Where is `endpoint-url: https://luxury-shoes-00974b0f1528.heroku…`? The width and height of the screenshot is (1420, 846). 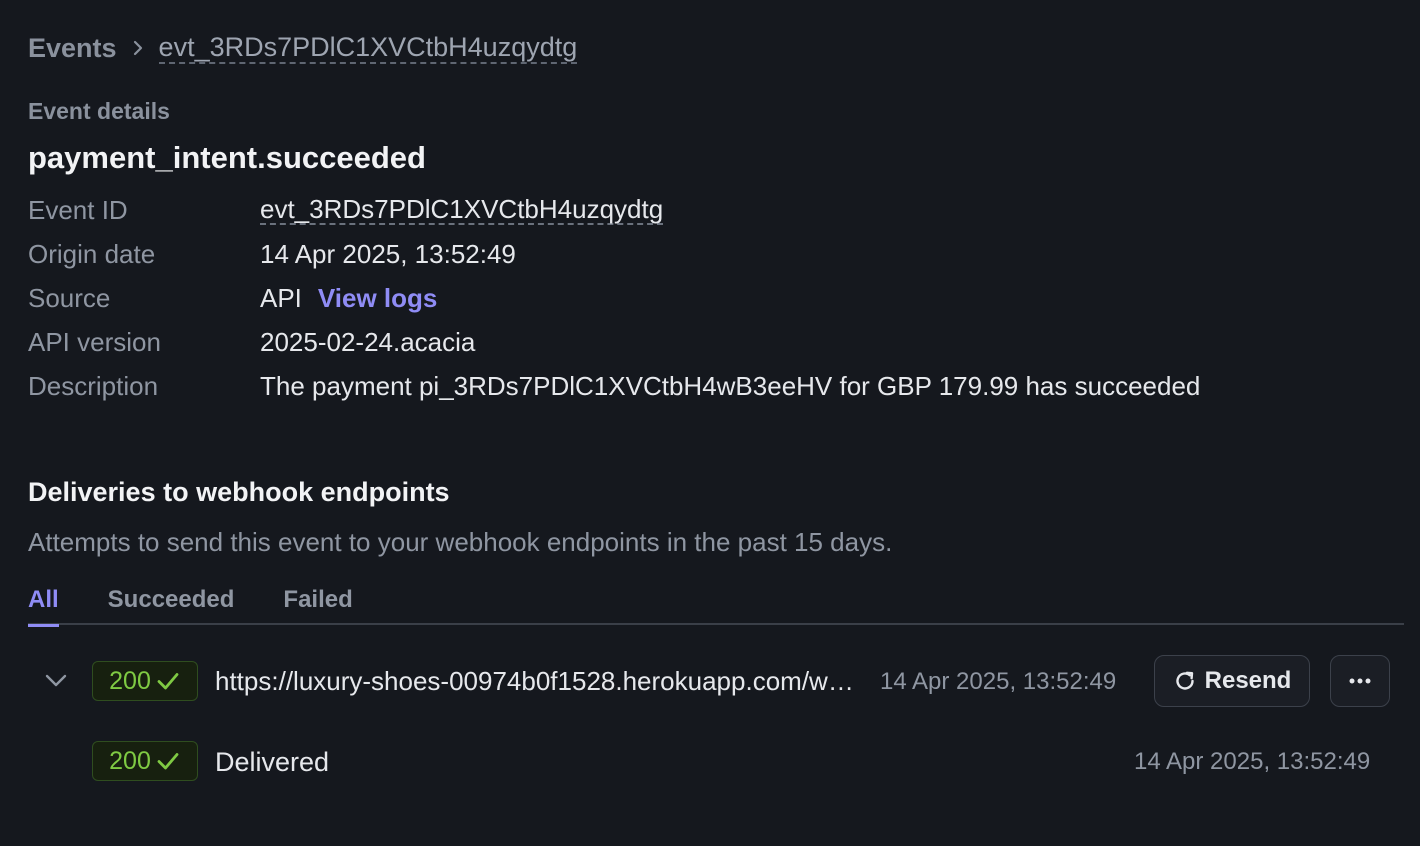
endpoint-url: https://luxury-shoes-00974b0f1528.heroku… is located at coordinates (537, 681).